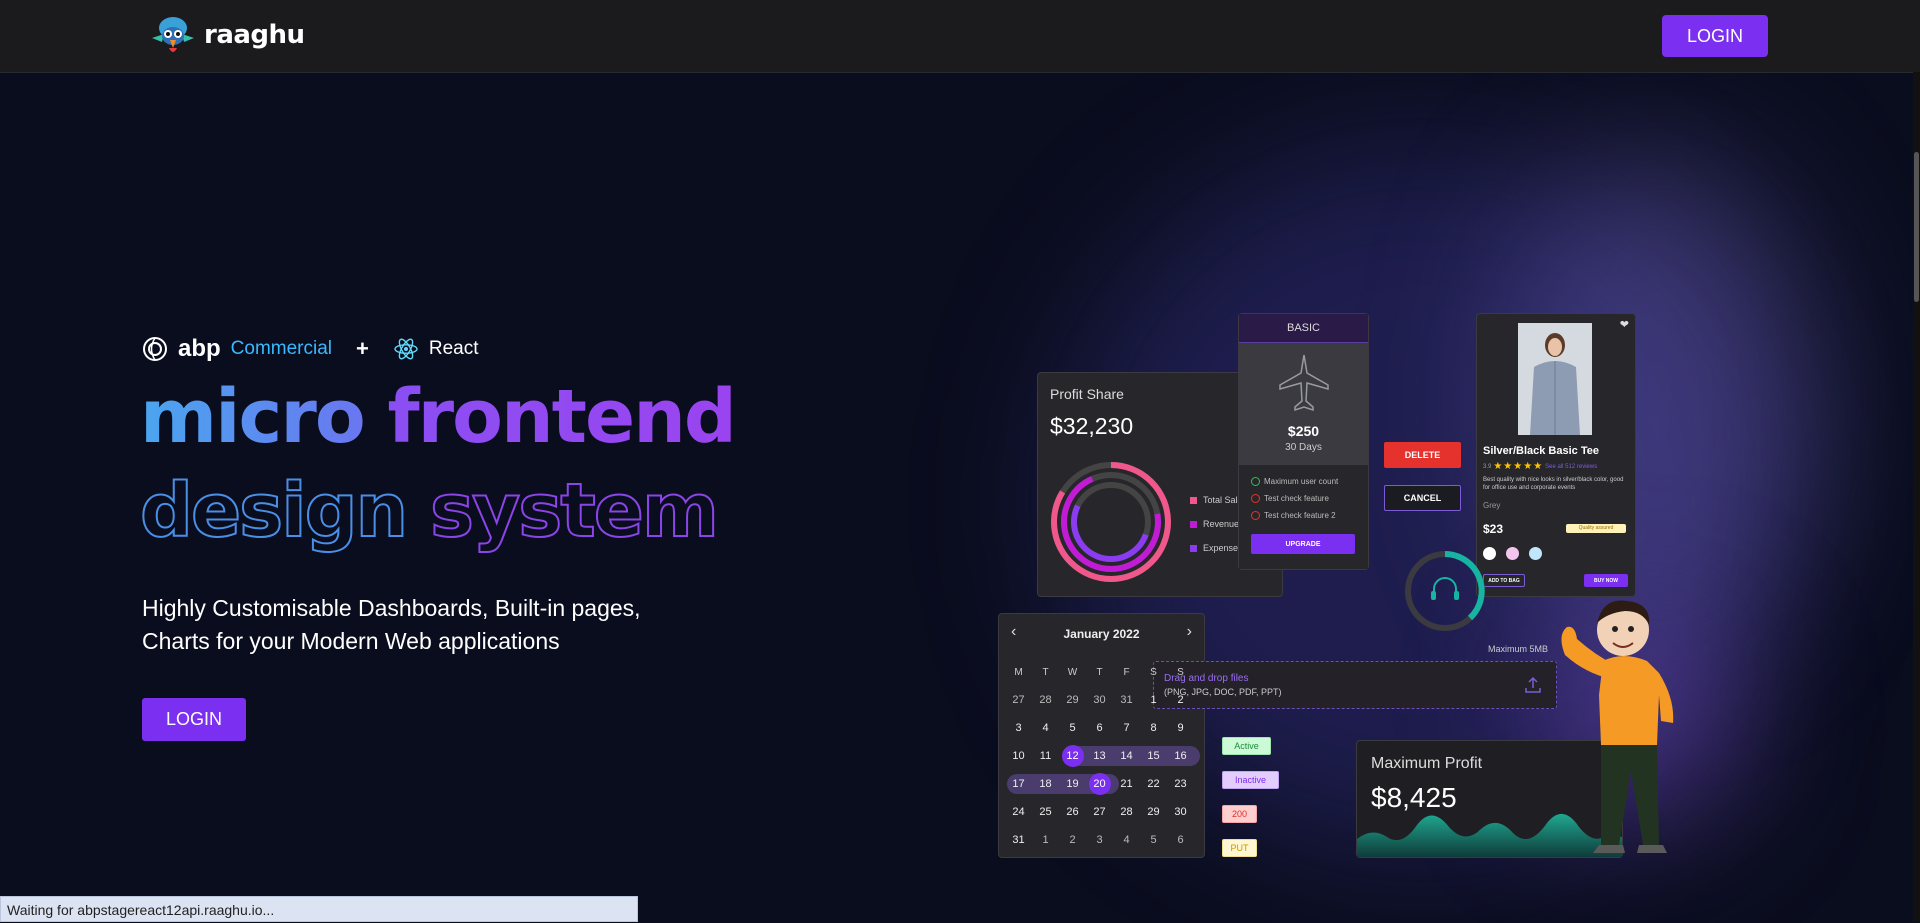 The image size is (1920, 923). Describe the element at coordinates (1303, 431) in the screenshot. I see `plan-price: $250` at that location.